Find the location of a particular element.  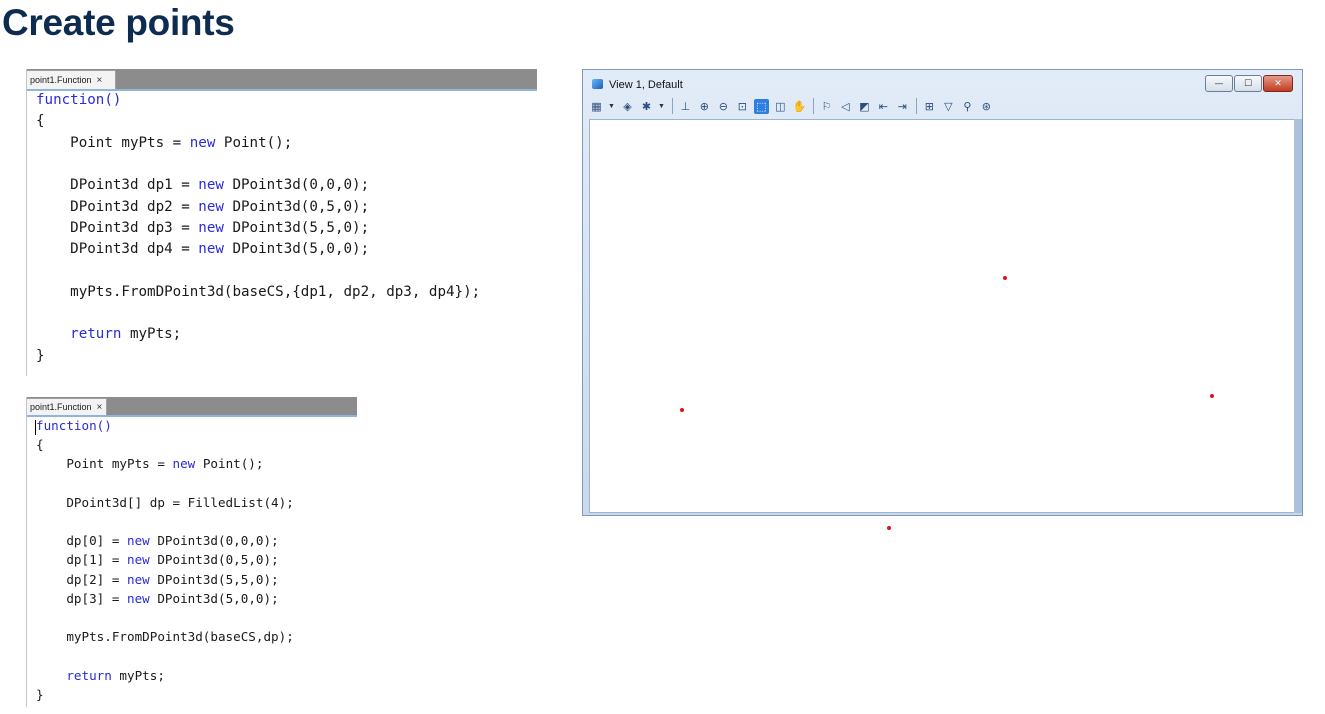

copy-view-icon: ⊞ is located at coordinates (929, 106).